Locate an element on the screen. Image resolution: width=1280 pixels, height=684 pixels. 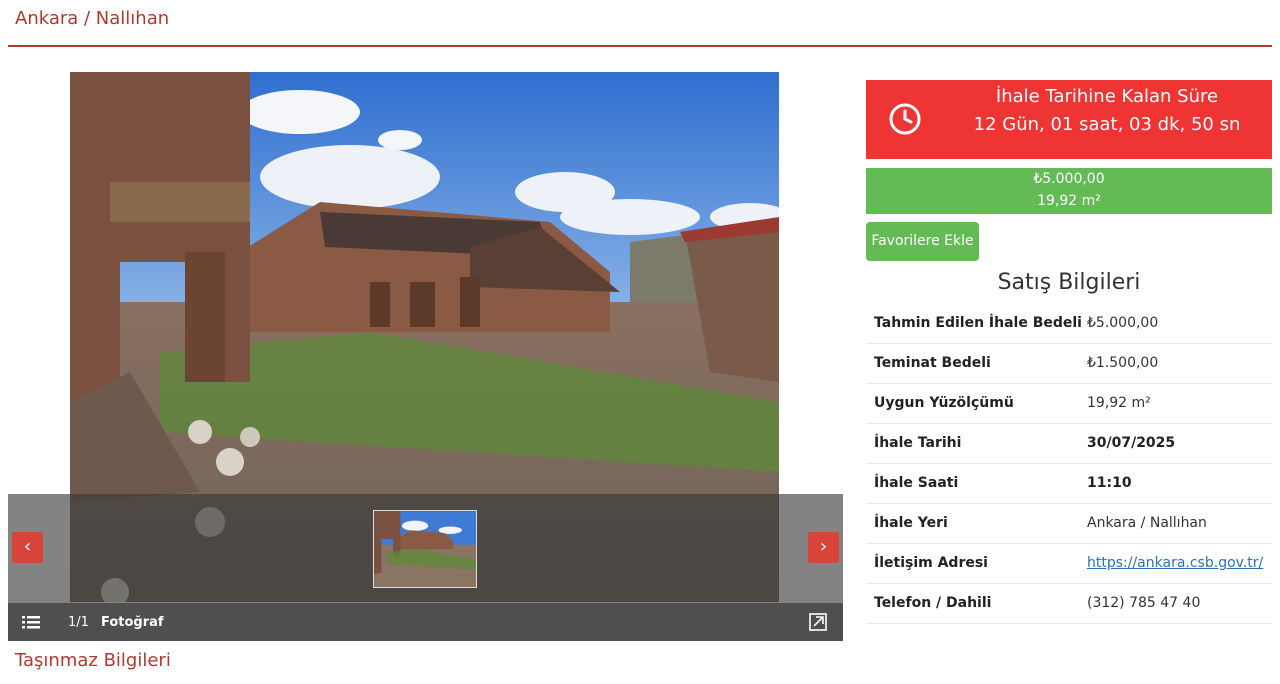
table-row: İhale Yeri Ankara / Nallıhan is located at coordinates (1069, 524).